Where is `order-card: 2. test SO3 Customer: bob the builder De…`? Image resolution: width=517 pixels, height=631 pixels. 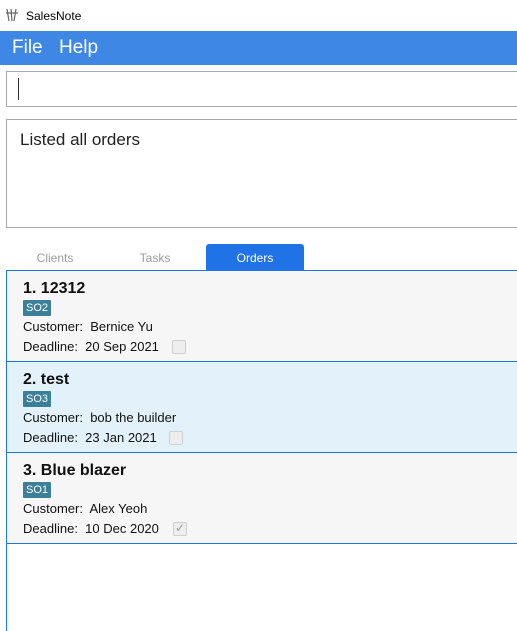 order-card: 2. test SO3 Customer: bob the builder De… is located at coordinates (262, 407).